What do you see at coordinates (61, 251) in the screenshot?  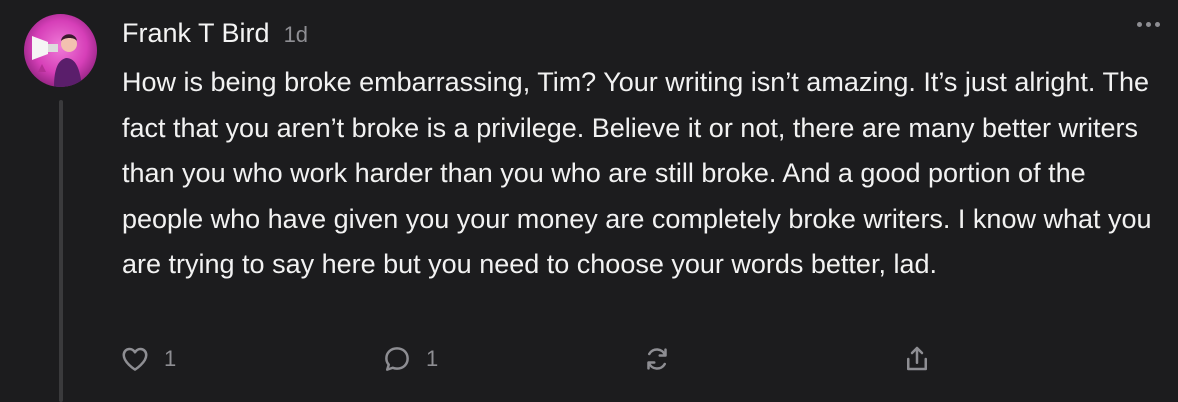 I see `thread-line` at bounding box center [61, 251].